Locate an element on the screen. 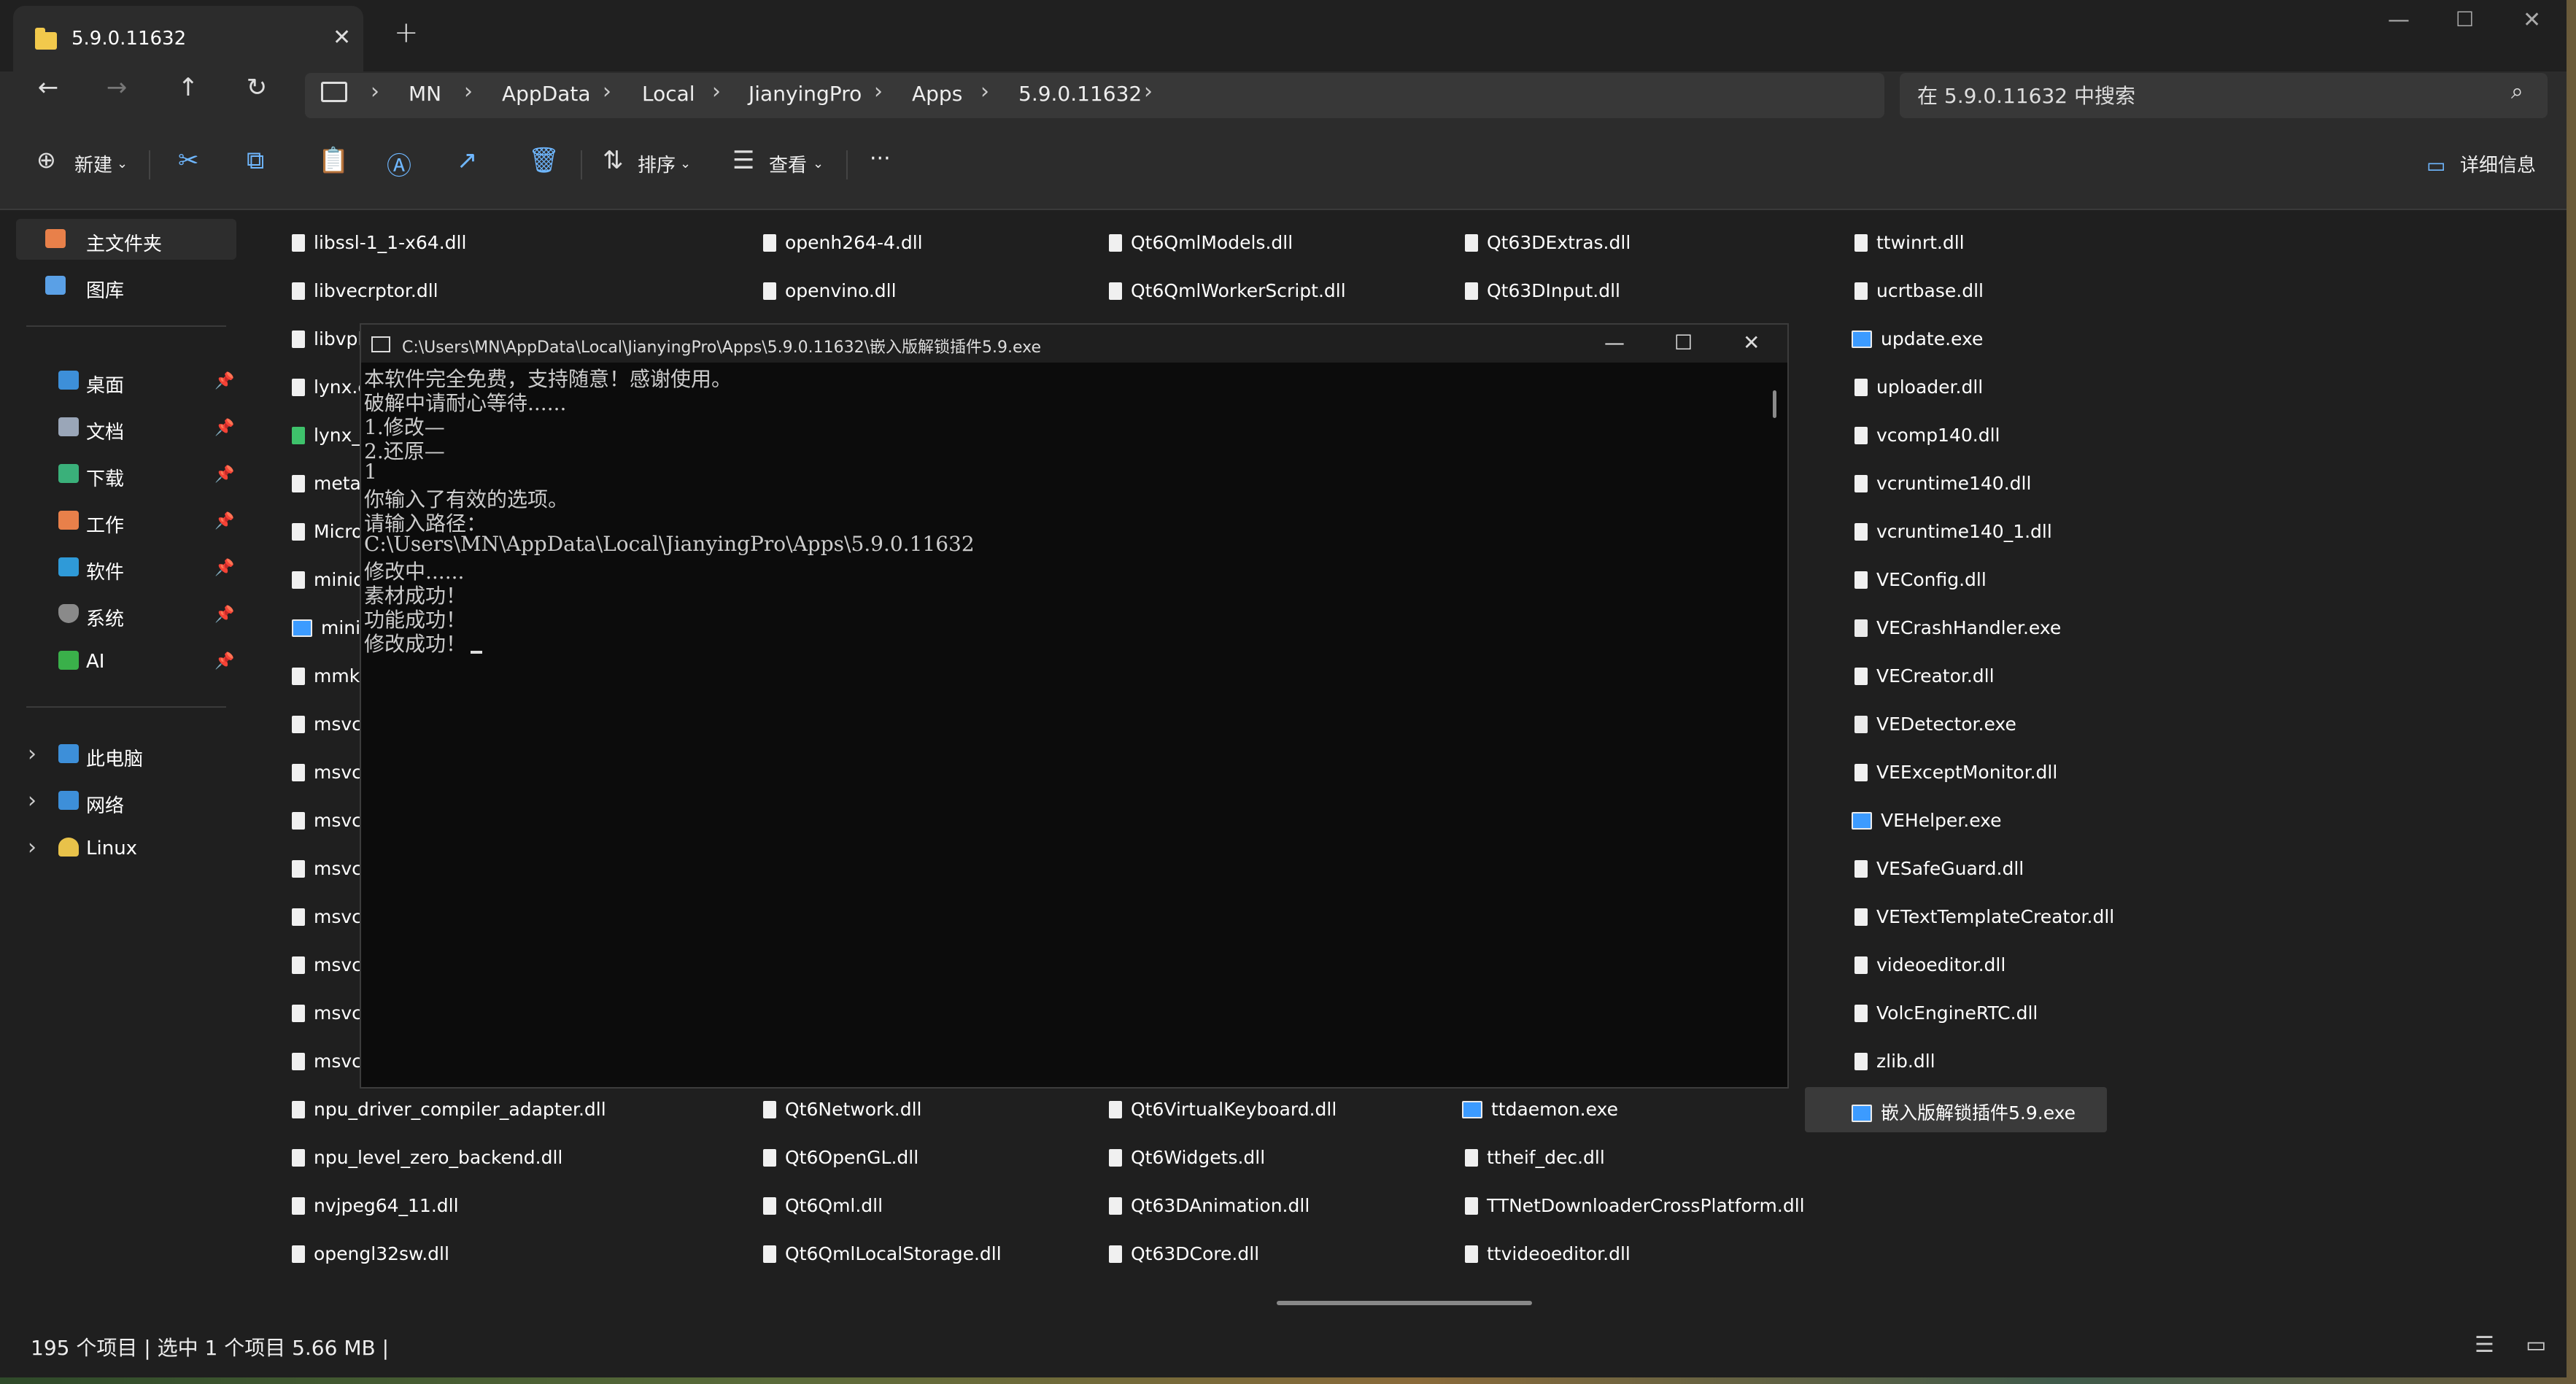 The width and height of the screenshot is (2576, 1384). breadcrumb-item: 5.9.0.11632 is located at coordinates (1080, 94).